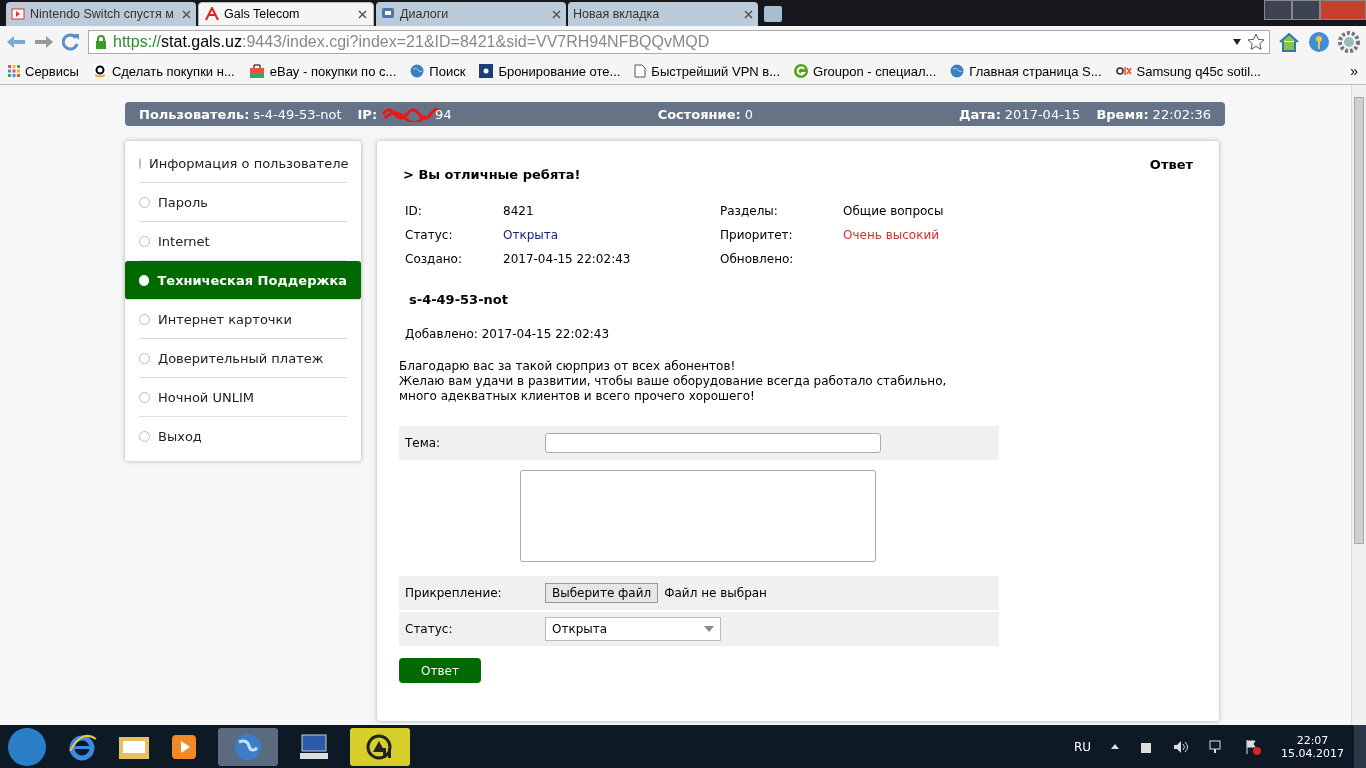  Describe the element at coordinates (713, 443) in the screenshot. I see `subject-field` at that location.